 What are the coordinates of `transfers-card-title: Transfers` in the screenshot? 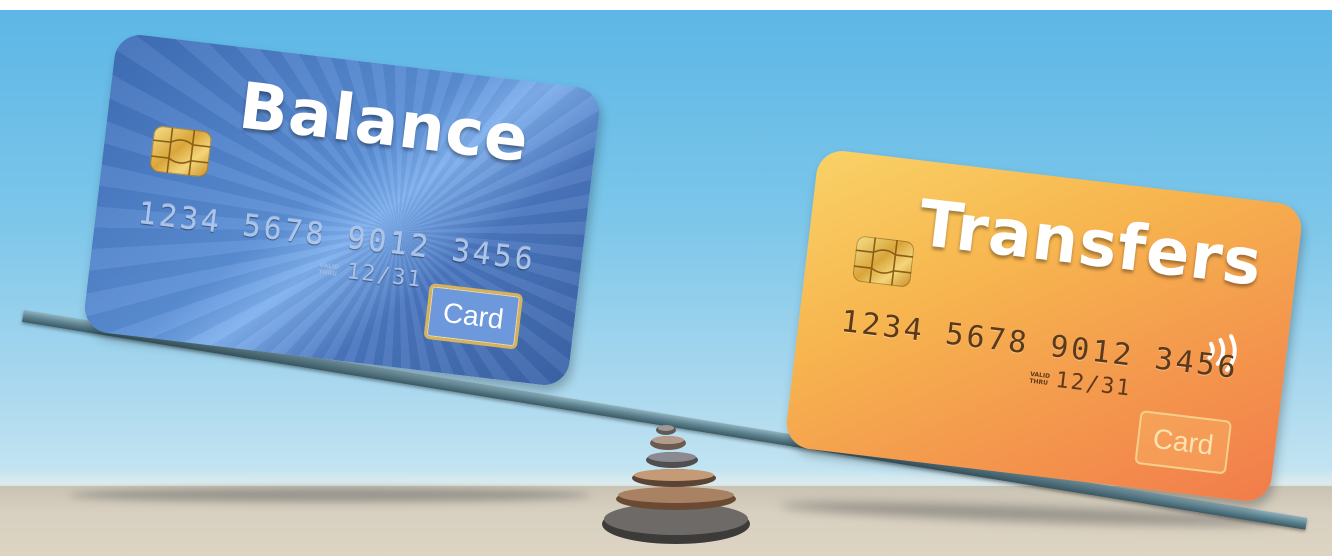 It's located at (1090, 244).